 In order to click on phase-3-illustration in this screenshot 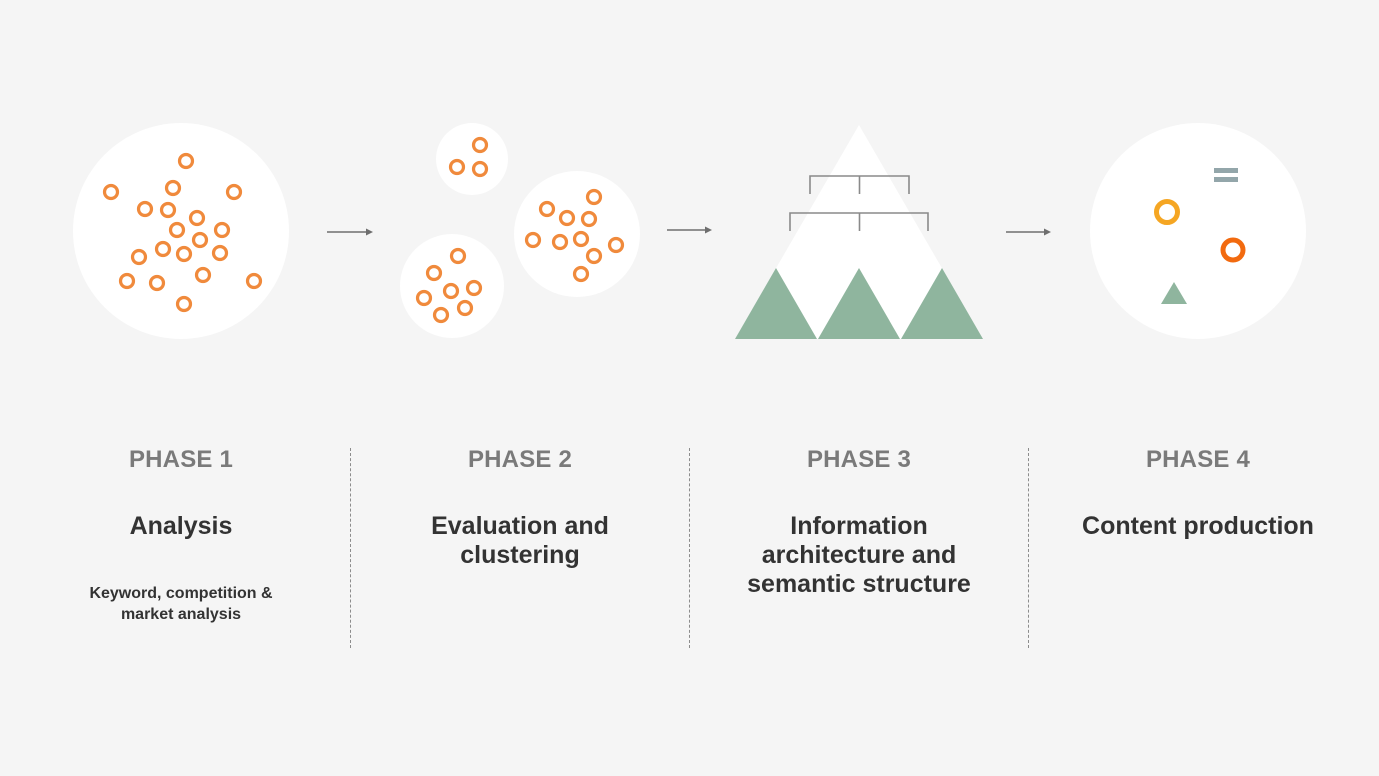, I will do `click(859, 232)`.